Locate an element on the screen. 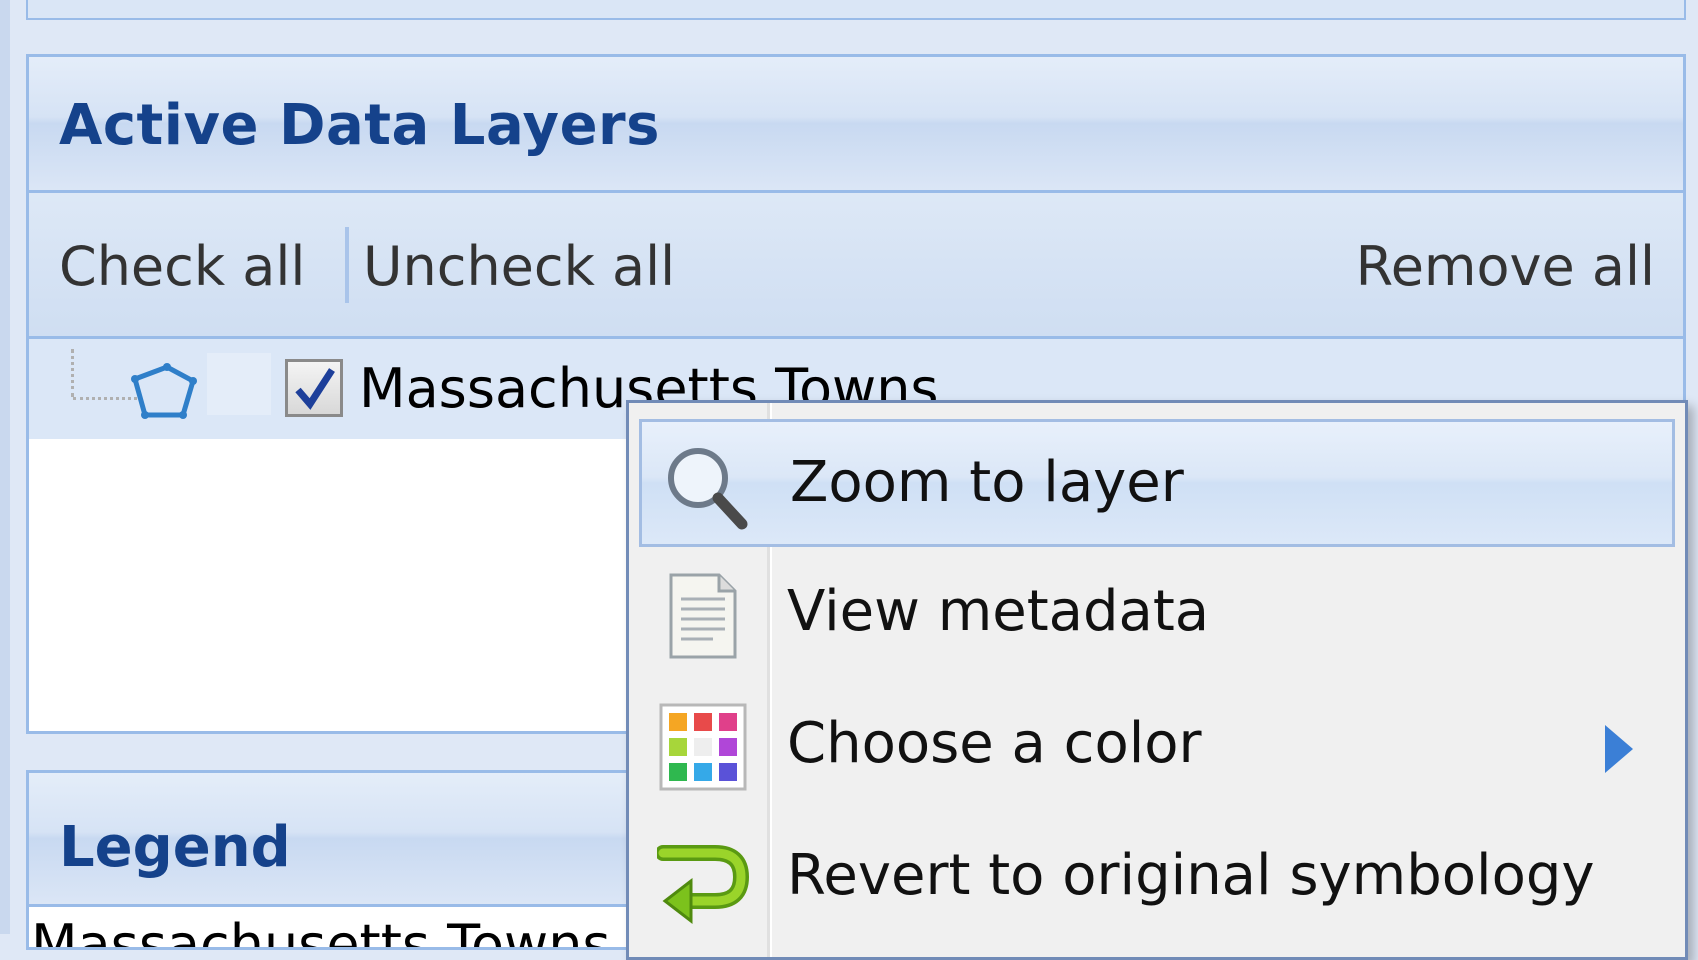  menu-item-choose-a-color: Choose a color is located at coordinates (1157, 747).